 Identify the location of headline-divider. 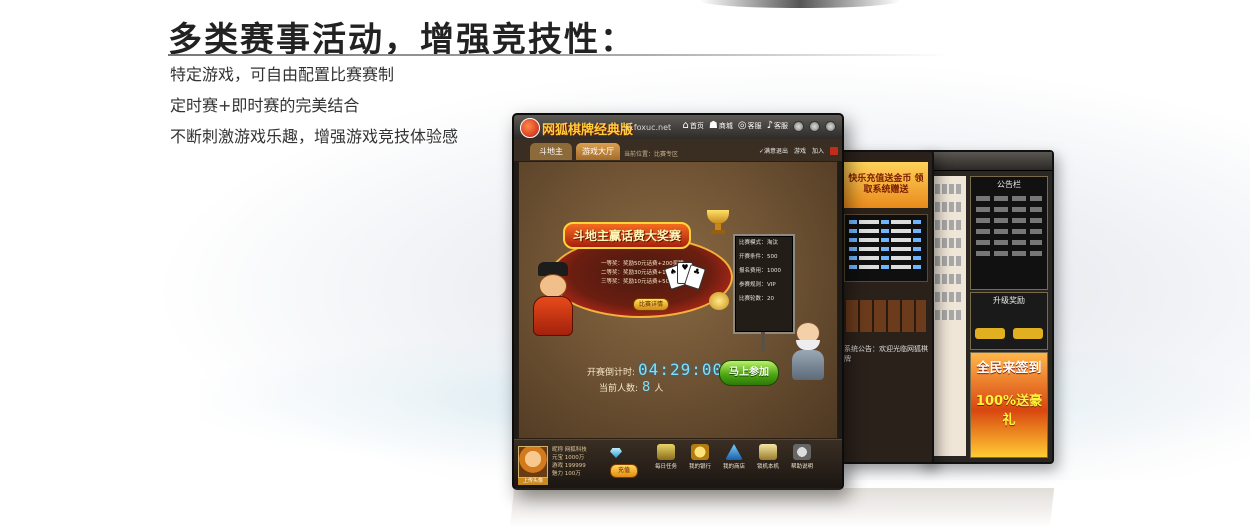
(558, 55).